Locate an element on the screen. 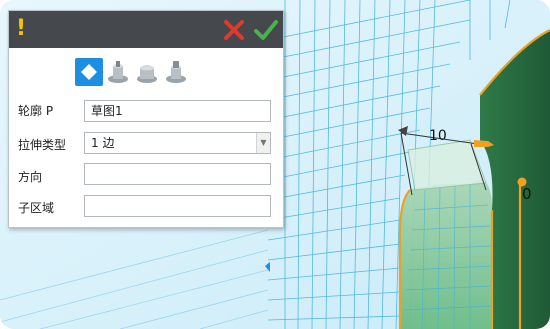  check-icon is located at coordinates (266, 30).